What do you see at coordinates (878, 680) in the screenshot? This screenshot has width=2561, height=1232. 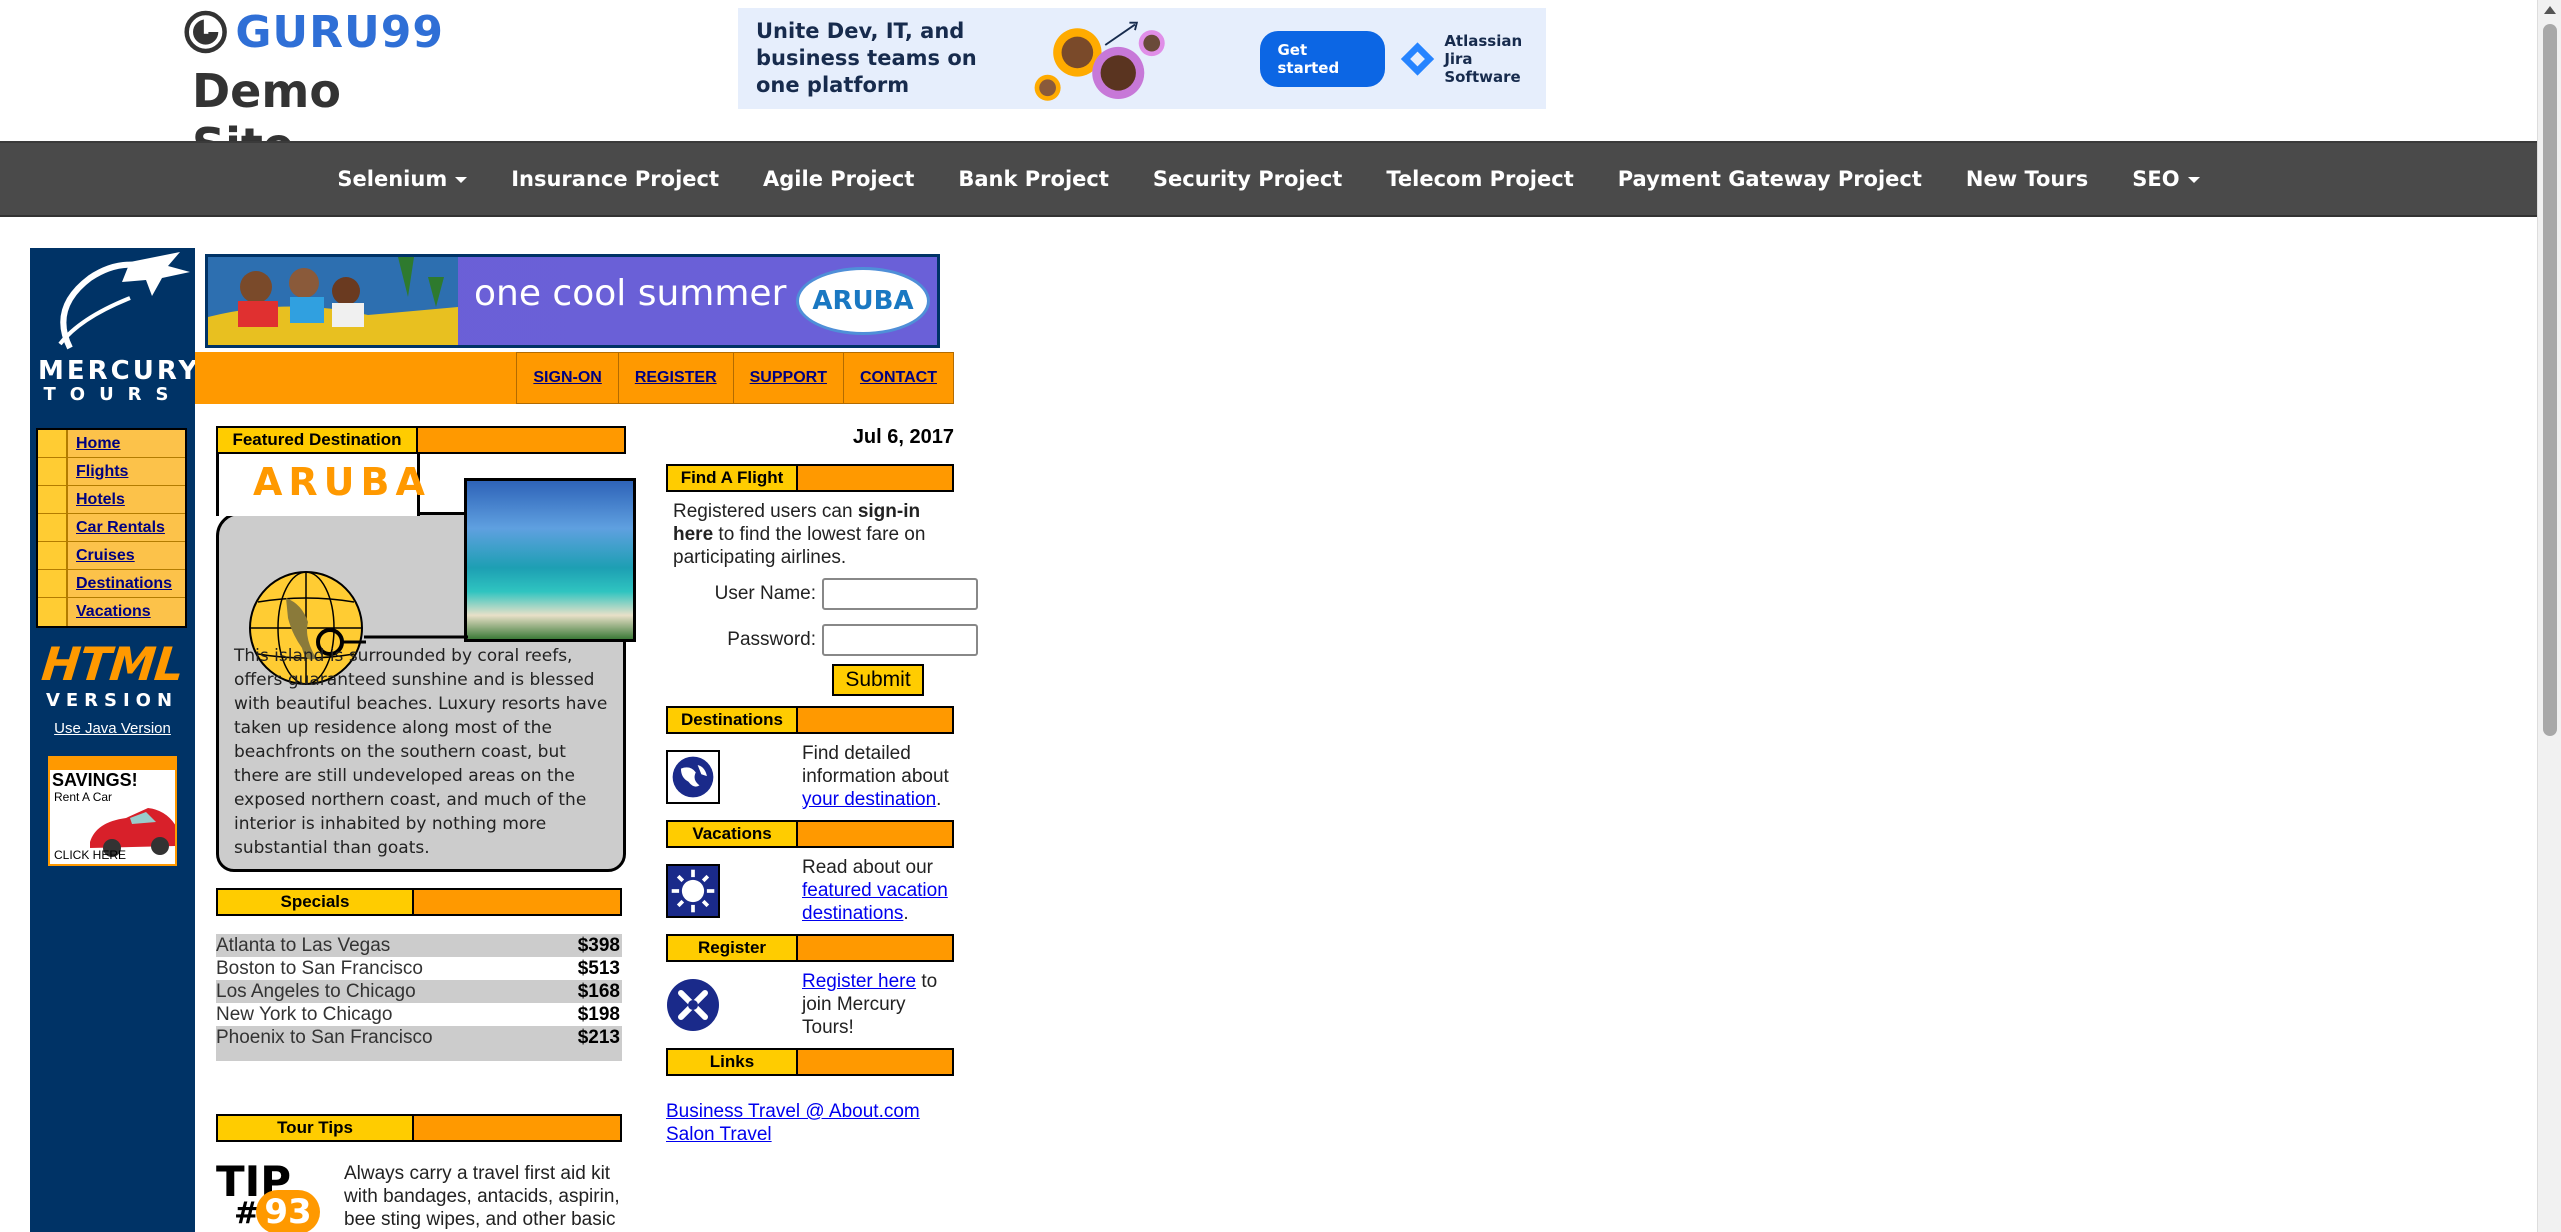 I see `submit-button: Submit` at bounding box center [878, 680].